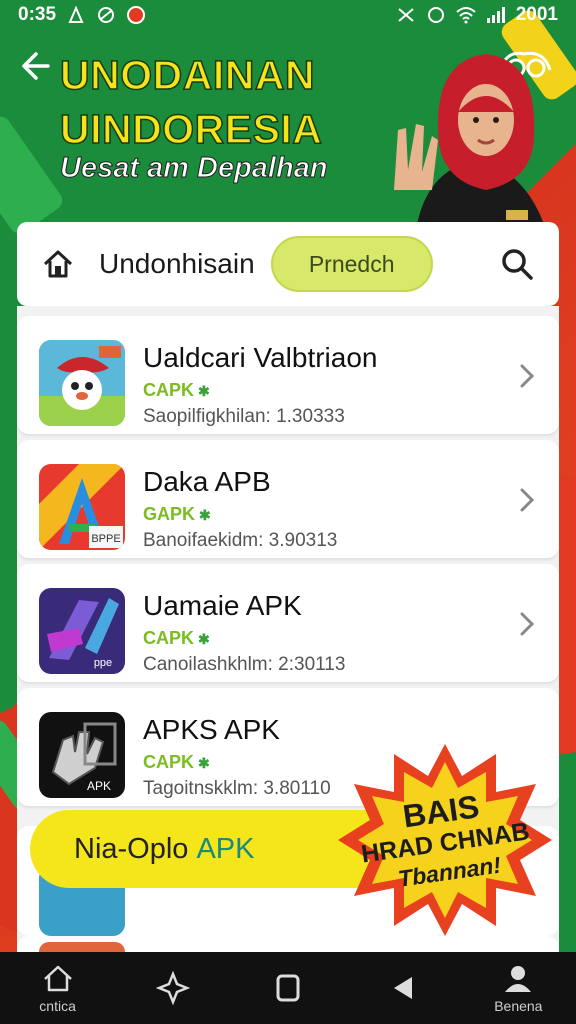 The height and width of the screenshot is (1024, 576). I want to click on apk-icon-hand: APK, so click(82, 755).